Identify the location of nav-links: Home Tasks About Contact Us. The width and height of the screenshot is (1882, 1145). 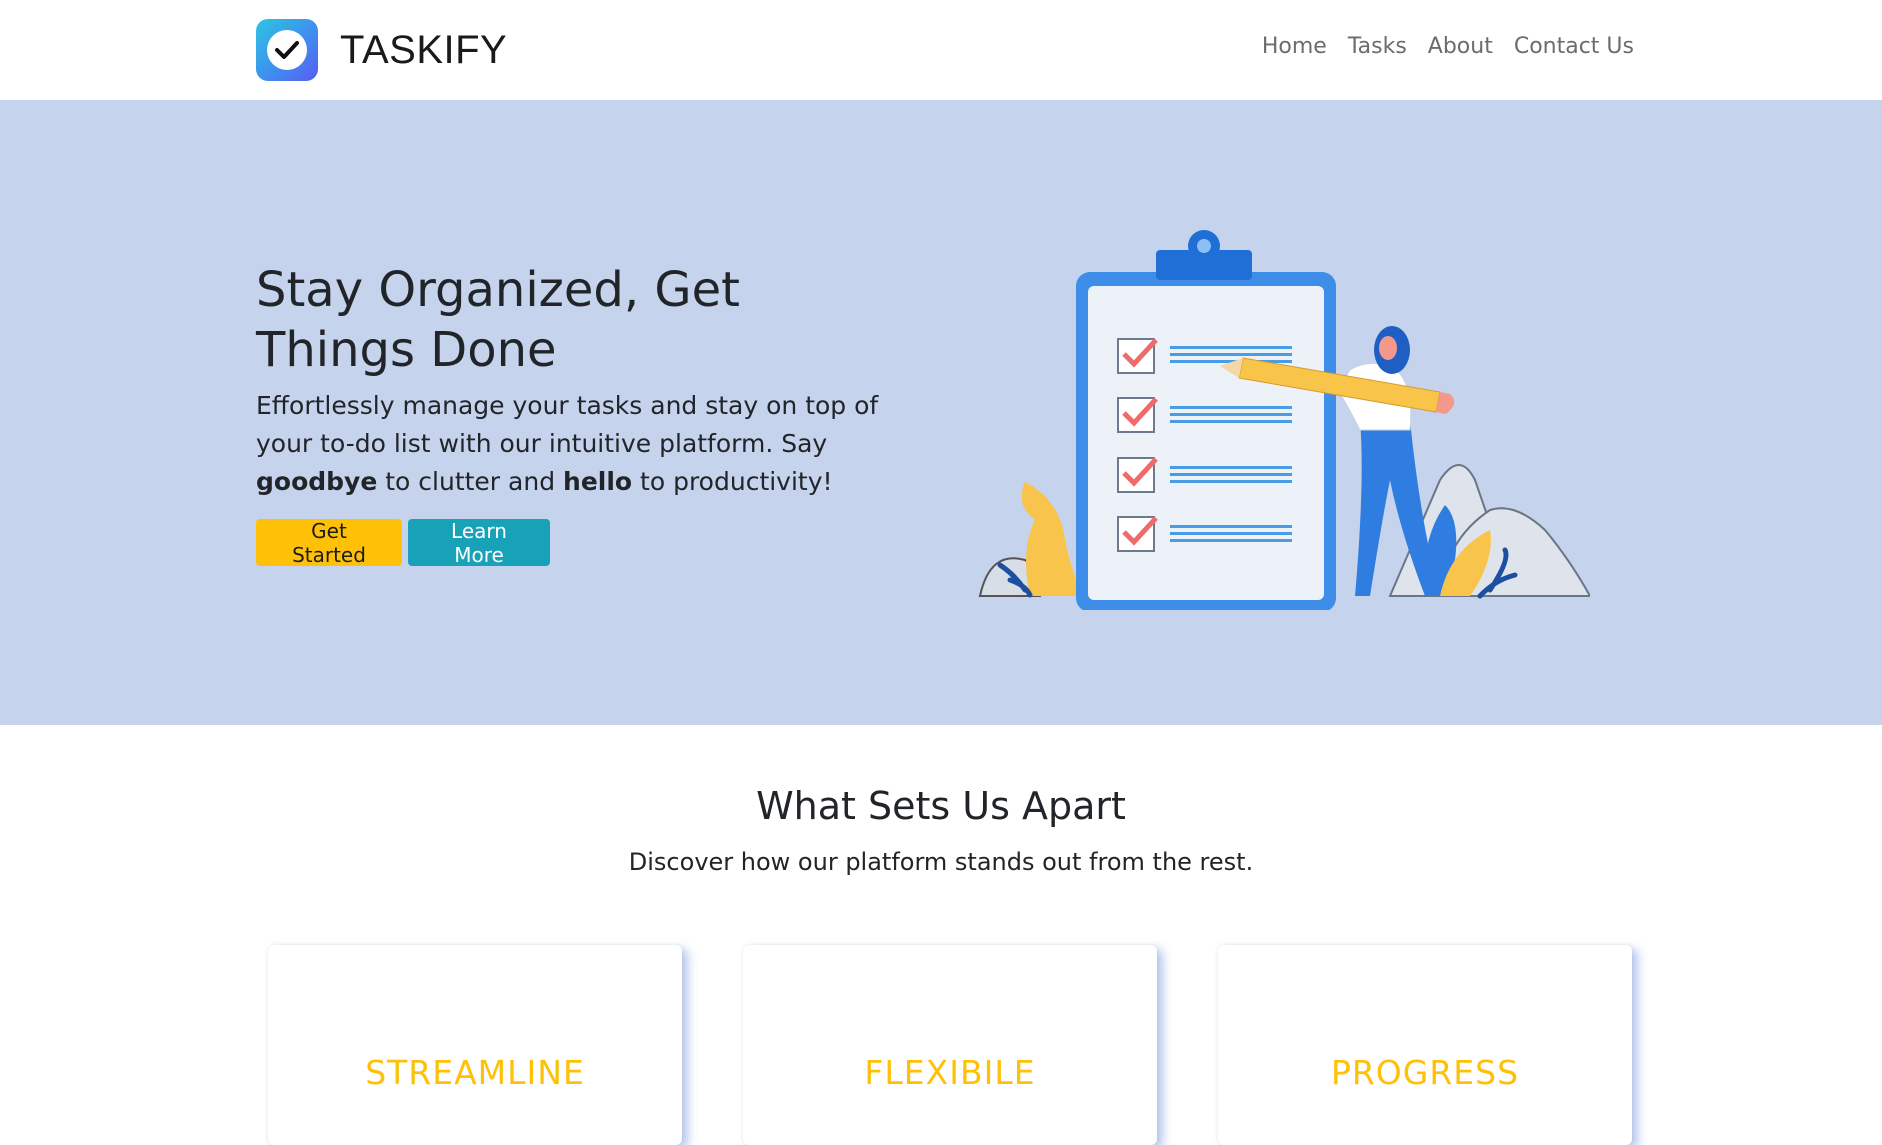
(1448, 46).